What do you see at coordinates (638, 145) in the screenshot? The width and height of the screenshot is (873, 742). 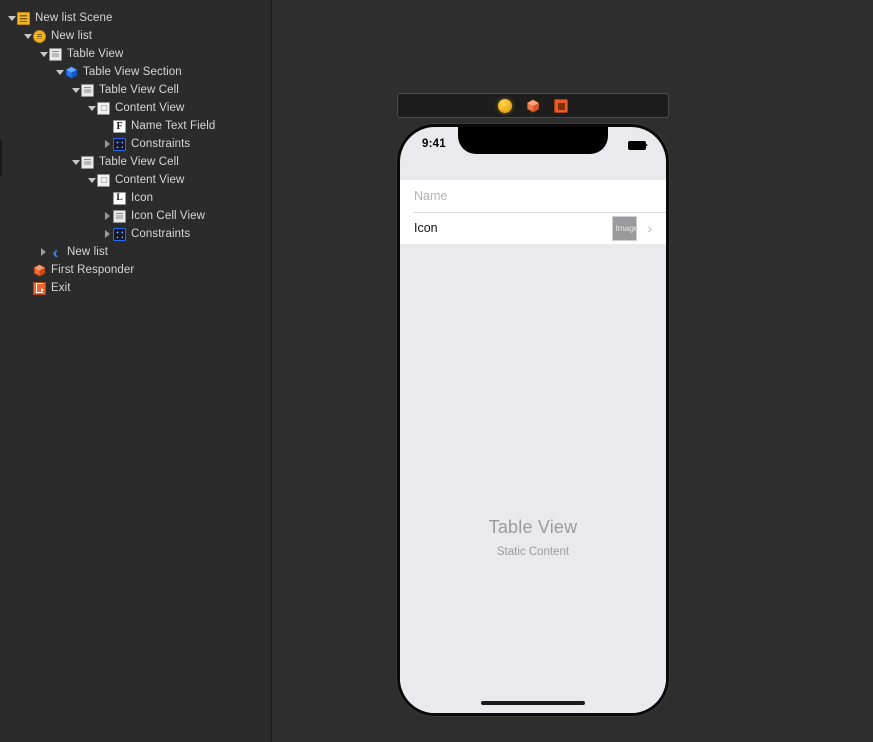 I see `battery-icon` at bounding box center [638, 145].